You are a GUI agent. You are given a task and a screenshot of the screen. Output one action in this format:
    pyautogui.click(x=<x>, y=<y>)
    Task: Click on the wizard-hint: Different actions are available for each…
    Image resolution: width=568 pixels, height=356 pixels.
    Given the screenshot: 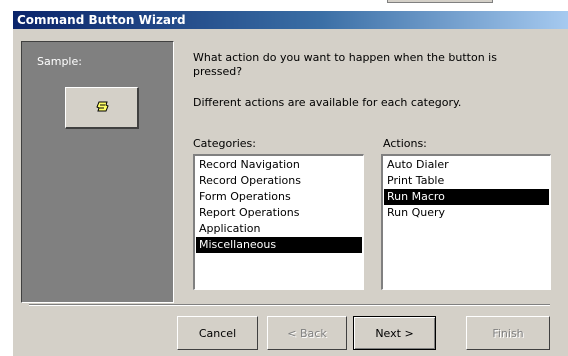 What is the action you would take?
    pyautogui.click(x=327, y=102)
    